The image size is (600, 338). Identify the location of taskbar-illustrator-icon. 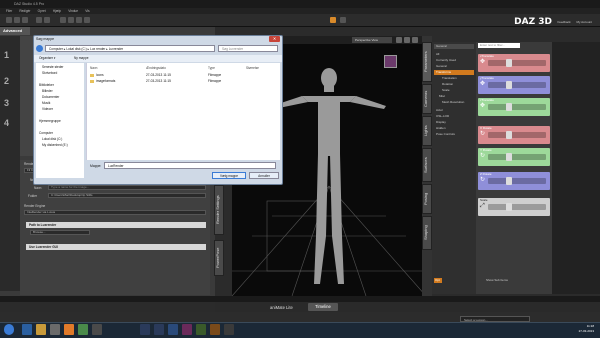
(215, 329).